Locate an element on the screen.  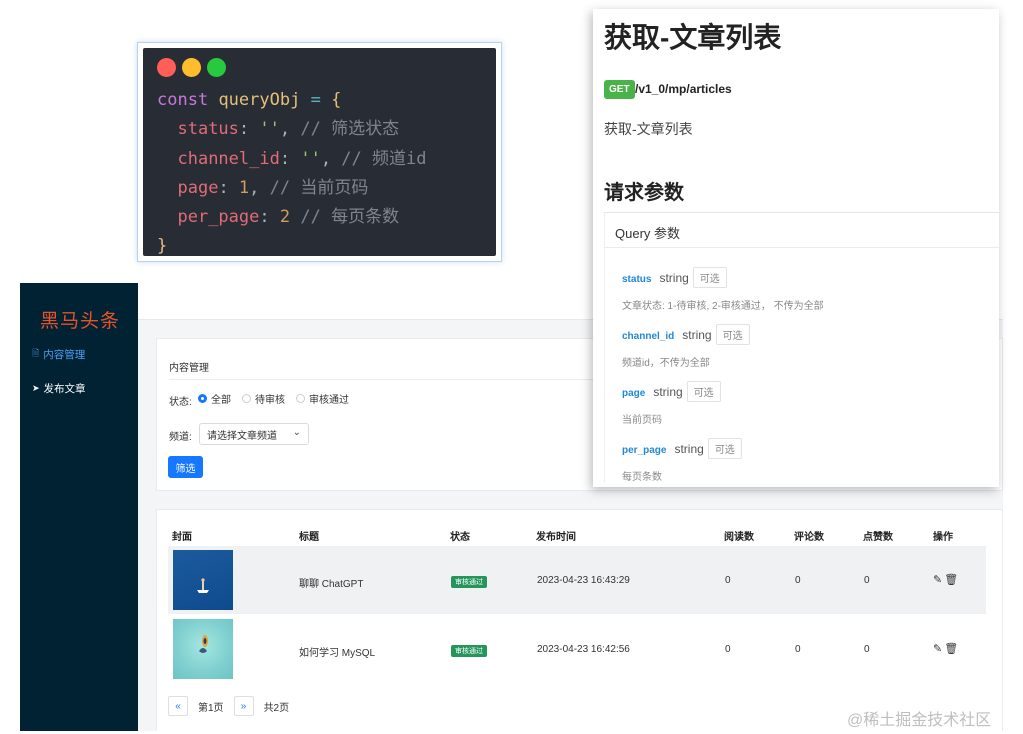
radio-all: 全部 is located at coordinates (214, 398).